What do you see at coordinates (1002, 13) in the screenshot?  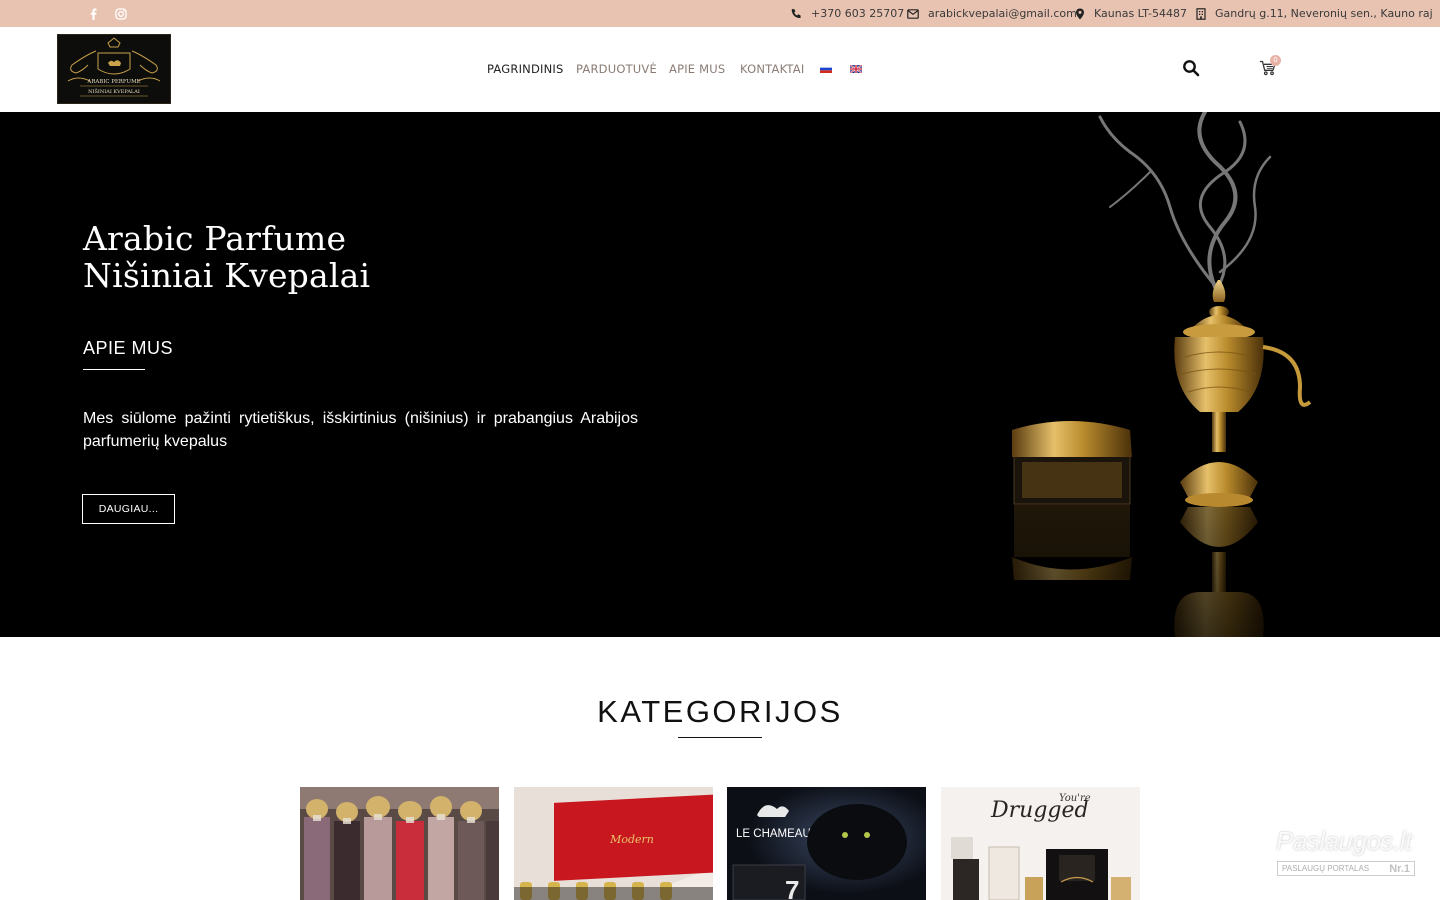 I see `email-text: arabickvepalai@gmail.com` at bounding box center [1002, 13].